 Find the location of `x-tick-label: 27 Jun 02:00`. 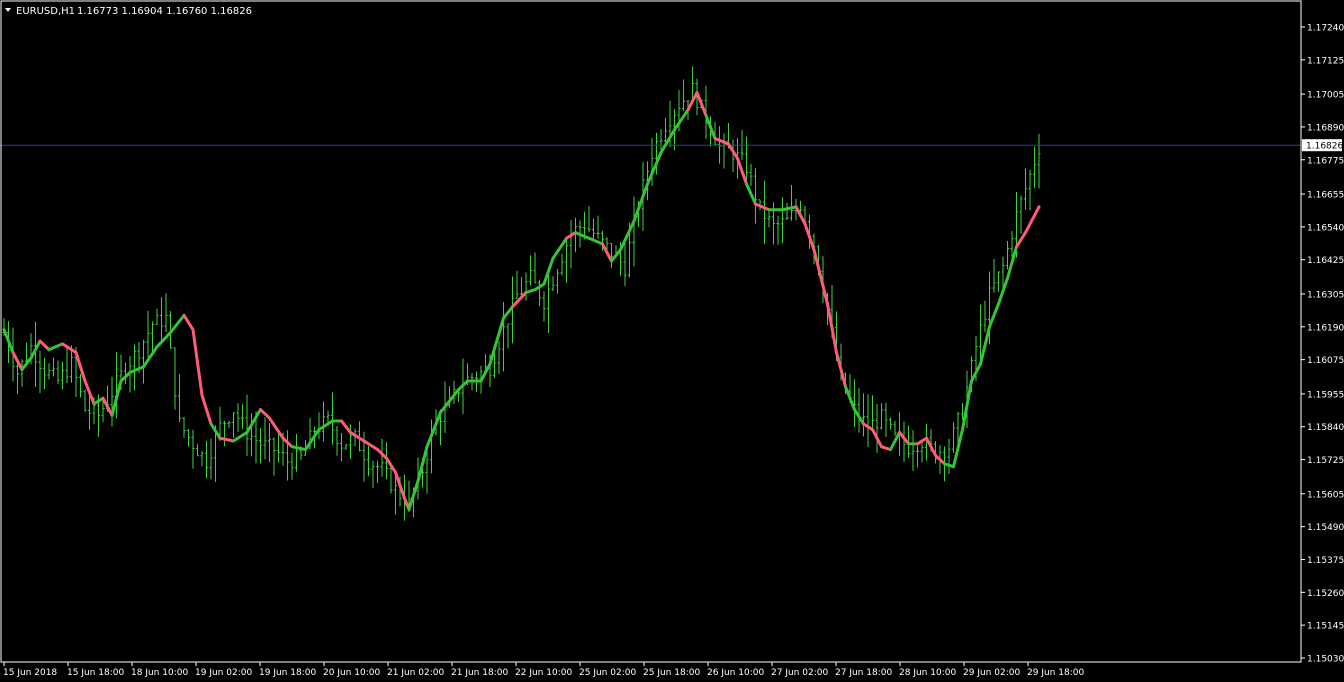

x-tick-label: 27 Jun 02:00 is located at coordinates (799, 673).